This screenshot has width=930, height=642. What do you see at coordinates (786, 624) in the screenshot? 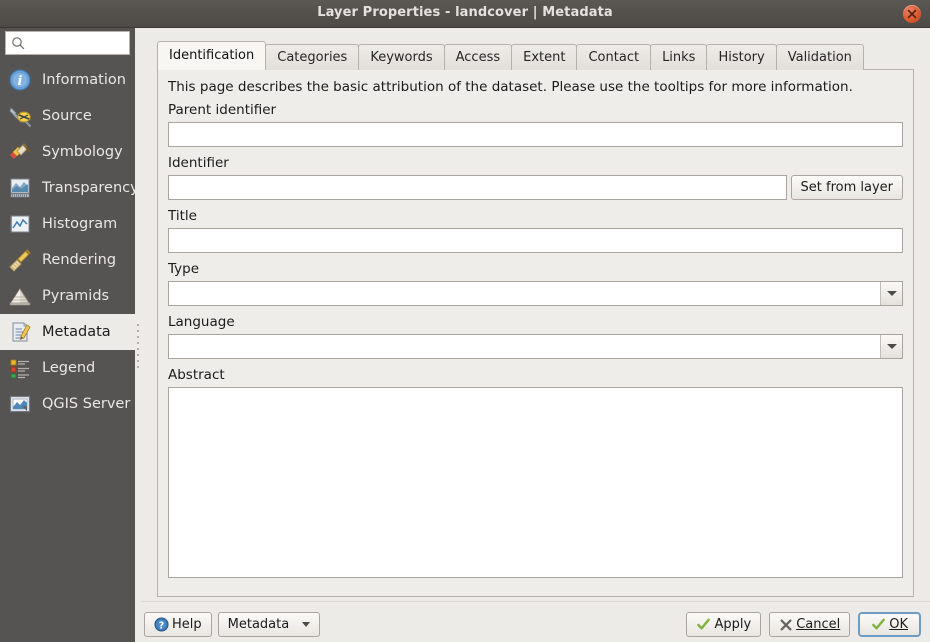
I see `close-x-icon` at bounding box center [786, 624].